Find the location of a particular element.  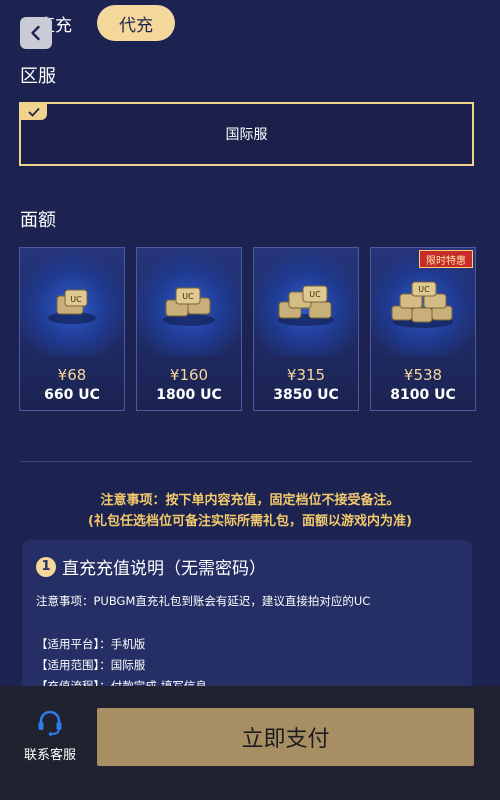

limited-offer-badge: 限时特惠 is located at coordinates (446, 259).